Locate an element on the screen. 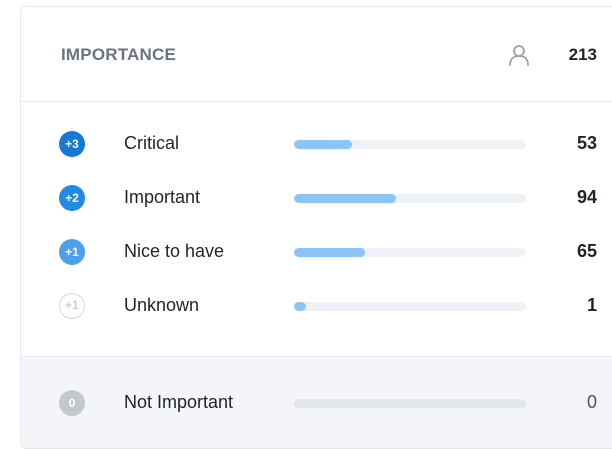 Image resolution: width=612 pixels, height=451 pixels. item-label: Critical is located at coordinates (152, 143).